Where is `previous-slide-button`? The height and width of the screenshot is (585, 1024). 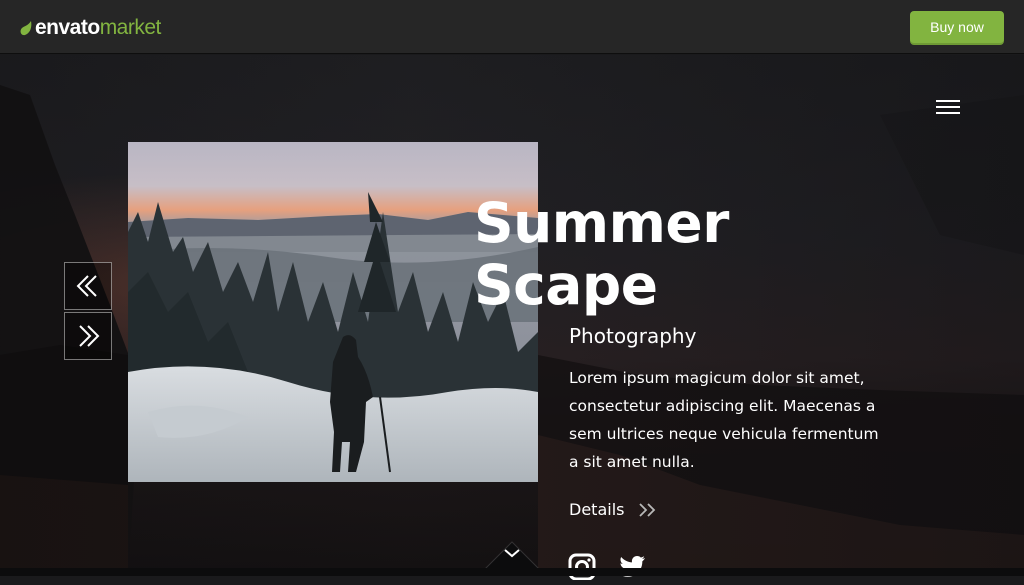
previous-slide-button is located at coordinates (88, 286).